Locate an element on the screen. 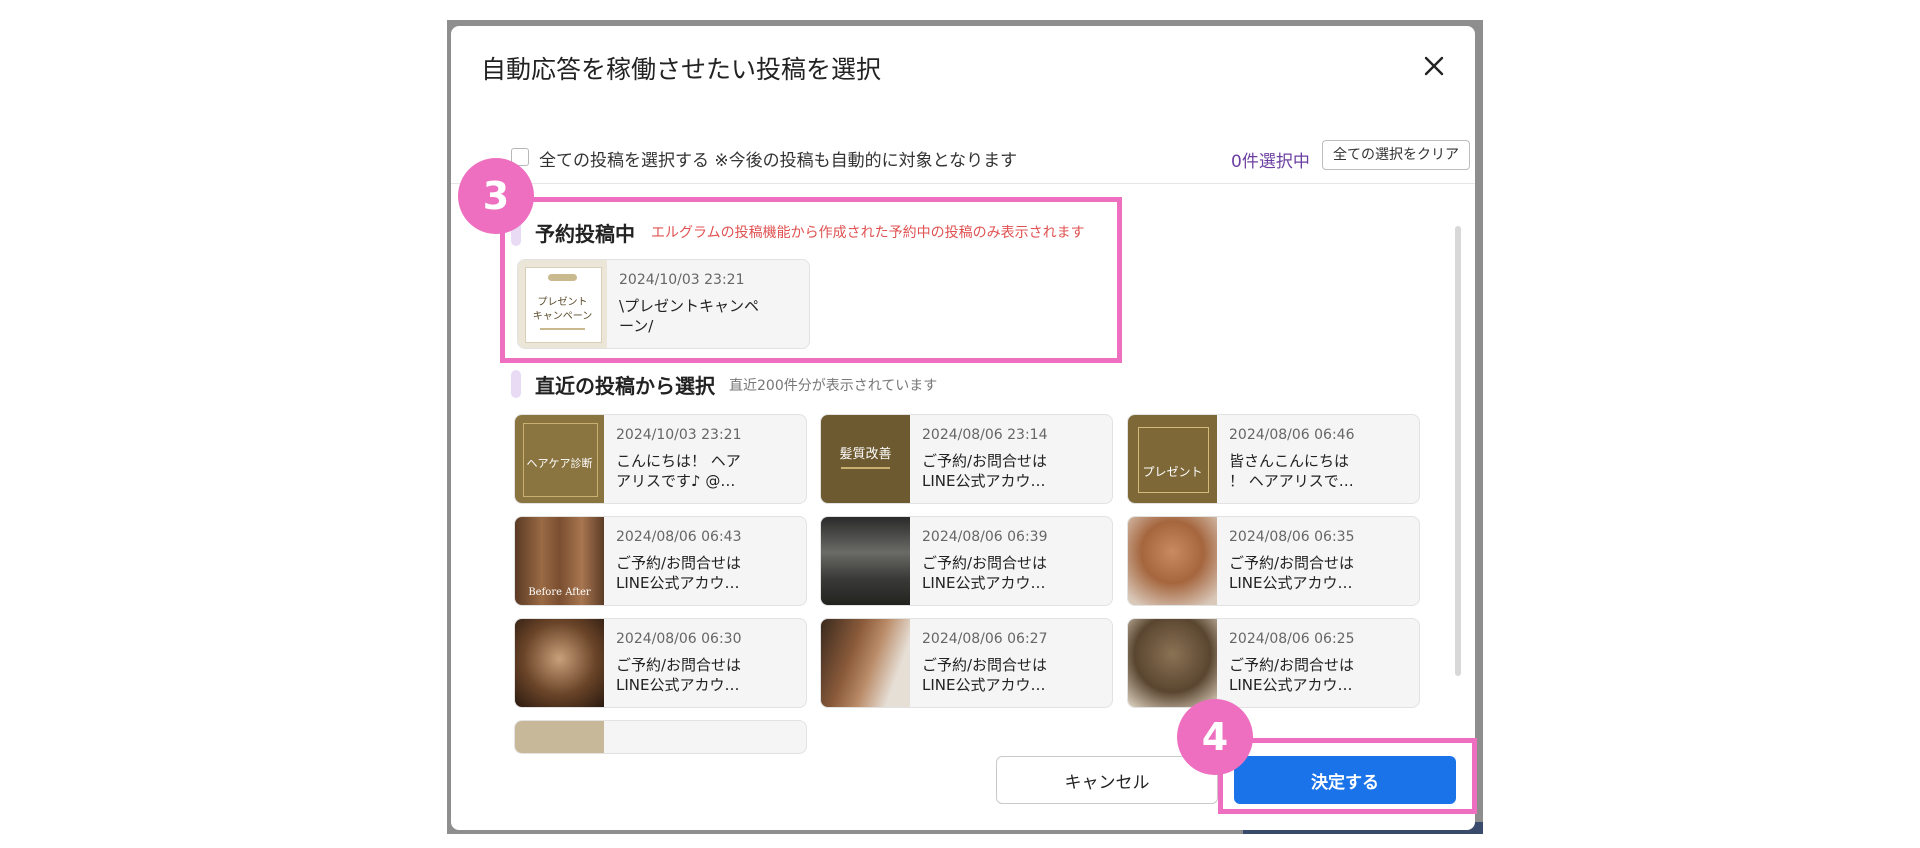 Image resolution: width=1920 pixels, height=848 pixels. divider is located at coordinates (963, 183).